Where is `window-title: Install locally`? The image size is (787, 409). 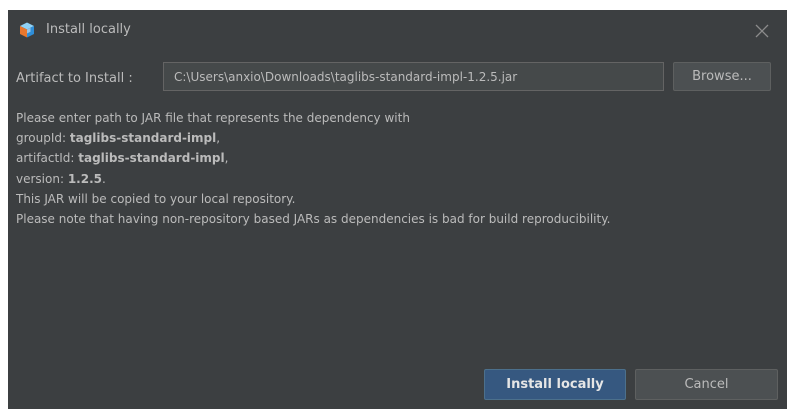
window-title: Install locally is located at coordinates (88, 29).